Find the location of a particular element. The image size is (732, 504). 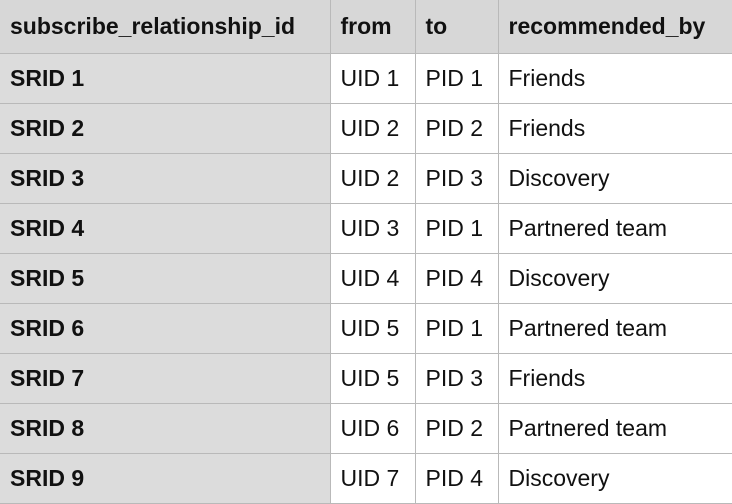

row-header-cell: SRID 3 is located at coordinates (165, 178).